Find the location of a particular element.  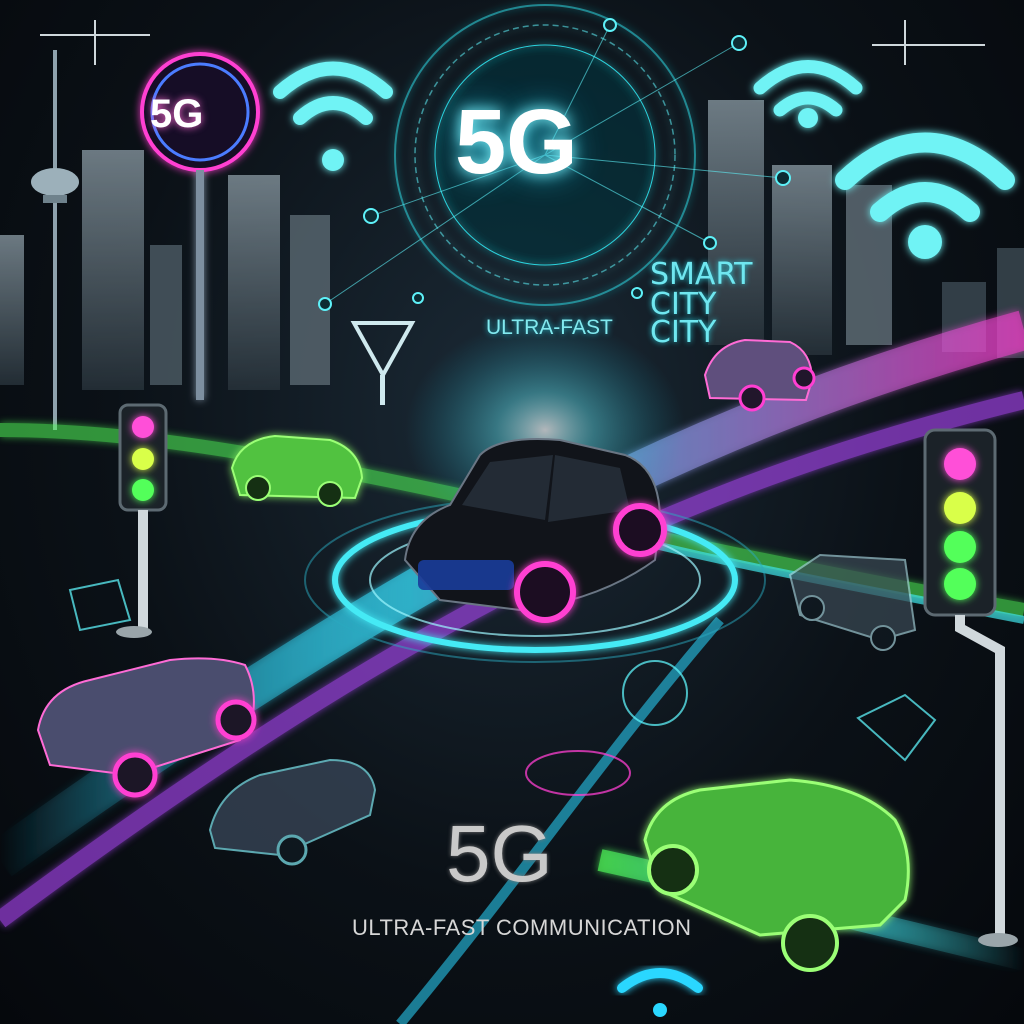

smart-city-line-1: SMART is located at coordinates (701, 274).